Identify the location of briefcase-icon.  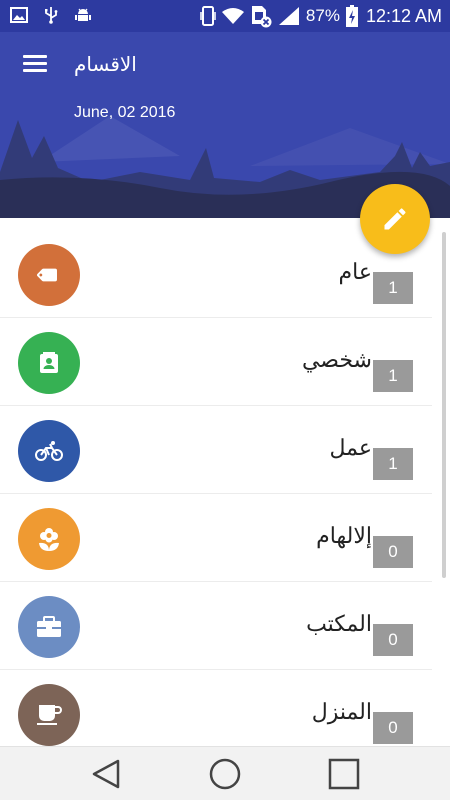
(49, 626).